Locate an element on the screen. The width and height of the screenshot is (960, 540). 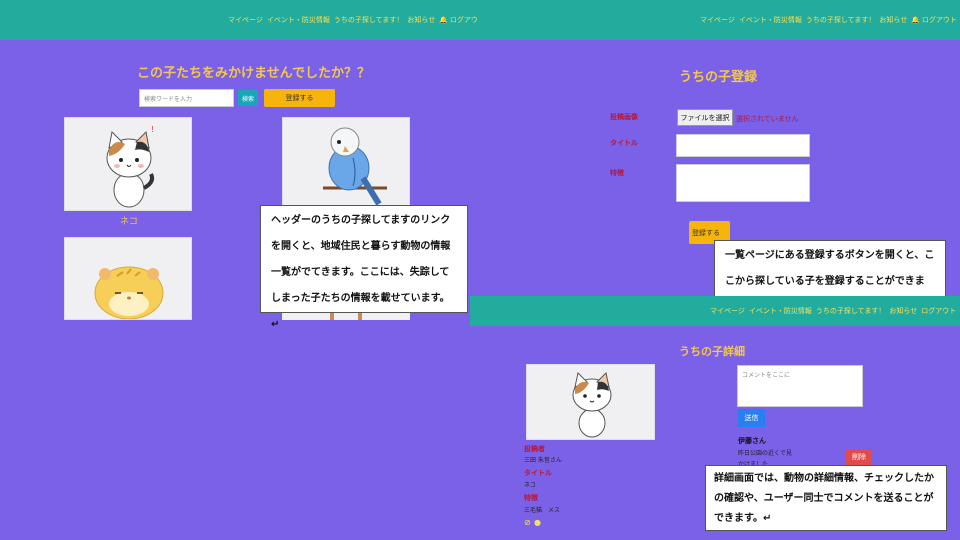
cat-illustration is located at coordinates (592, 404).